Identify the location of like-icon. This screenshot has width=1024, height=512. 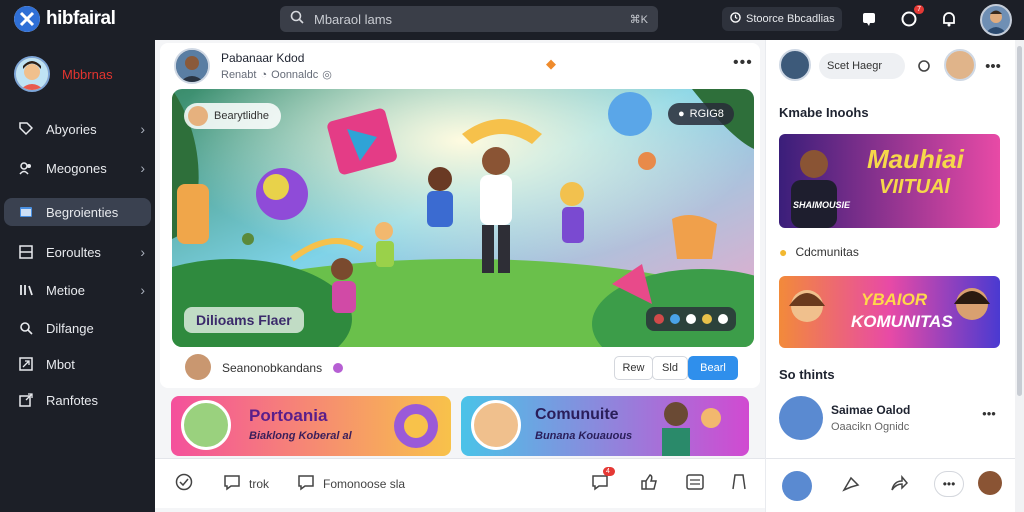
(649, 482).